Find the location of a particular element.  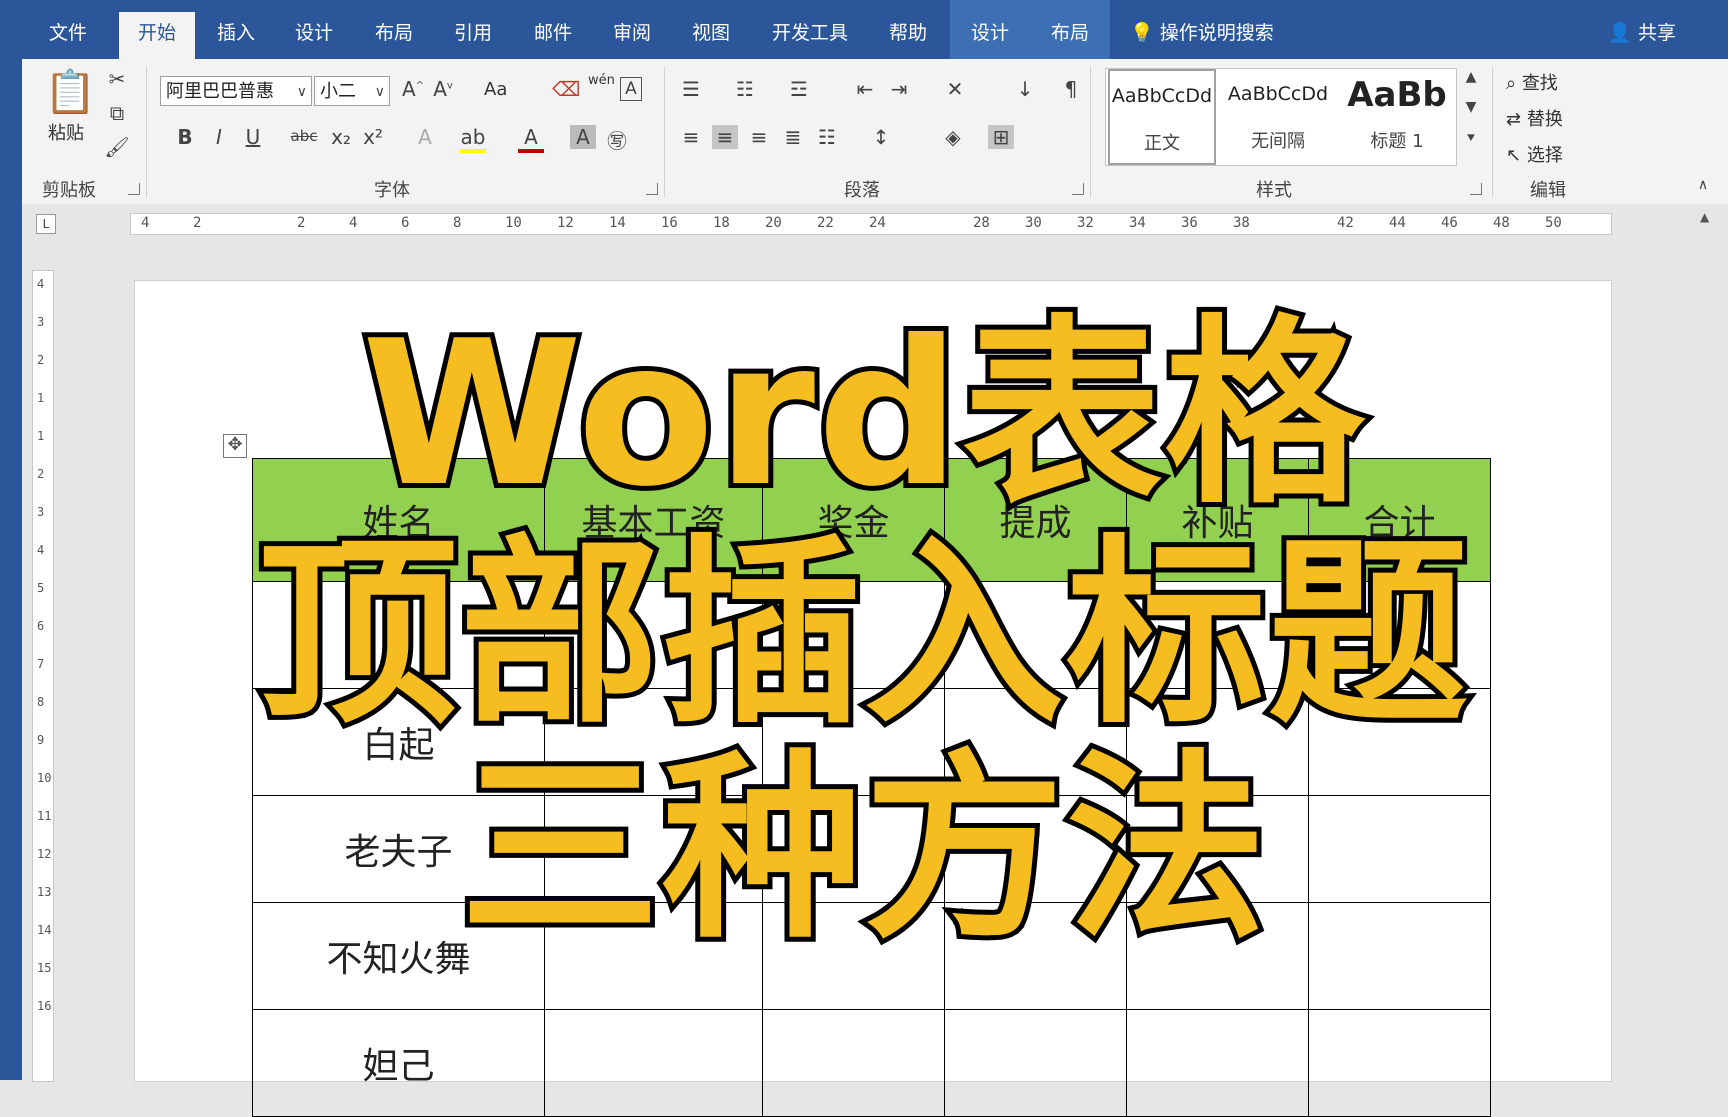

tab-file: 文件 is located at coordinates (68, 29).